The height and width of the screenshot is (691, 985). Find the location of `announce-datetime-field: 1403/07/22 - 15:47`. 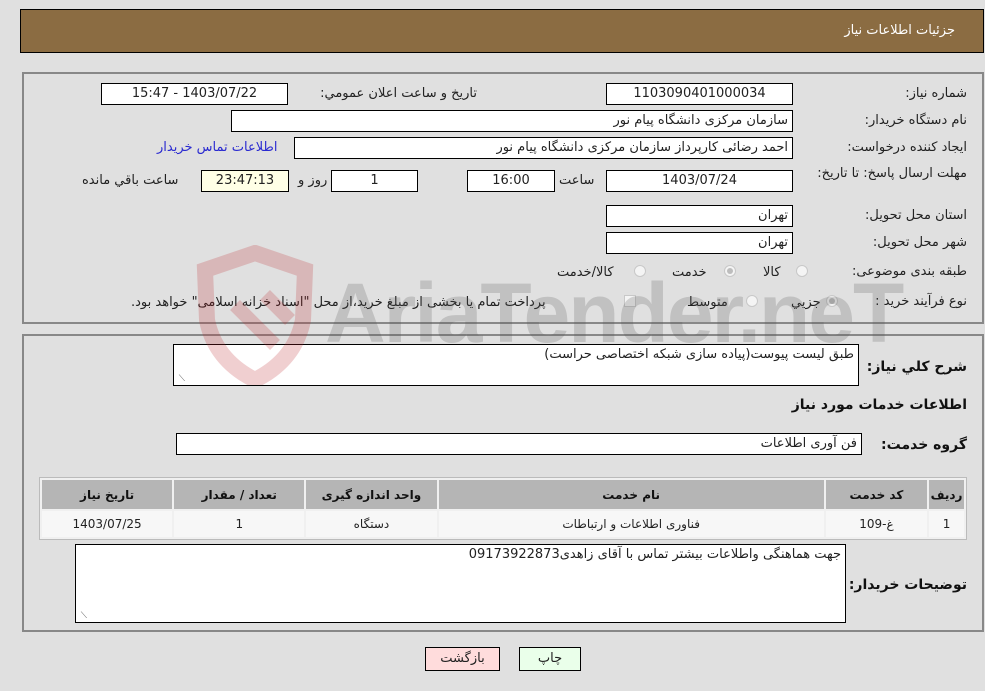

announce-datetime-field: 1403/07/22 - 15:47 is located at coordinates (194, 94).